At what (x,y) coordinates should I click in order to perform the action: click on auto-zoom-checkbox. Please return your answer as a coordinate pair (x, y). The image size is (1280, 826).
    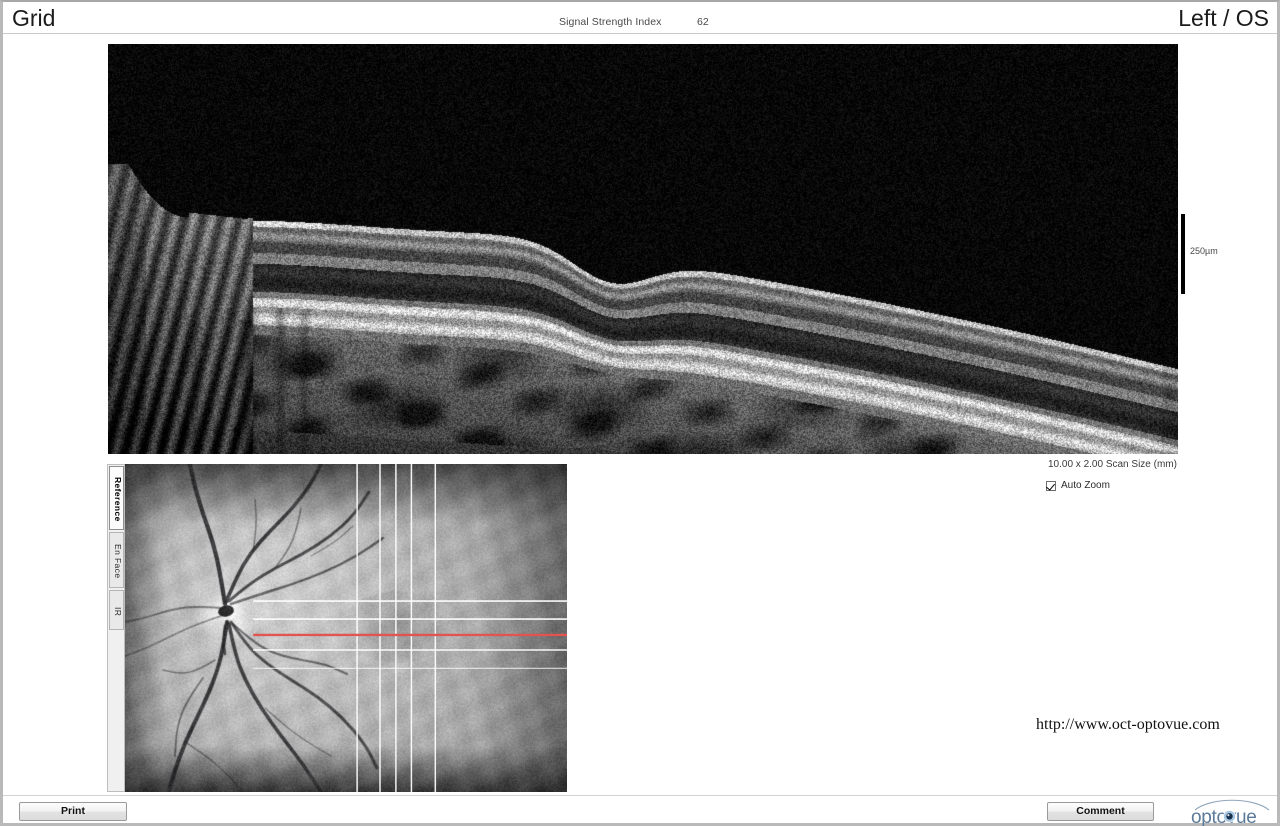
    Looking at the image, I should click on (1051, 485).